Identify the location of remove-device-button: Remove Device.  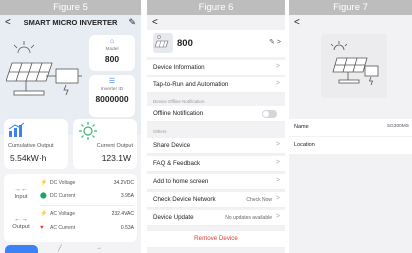
(216, 239).